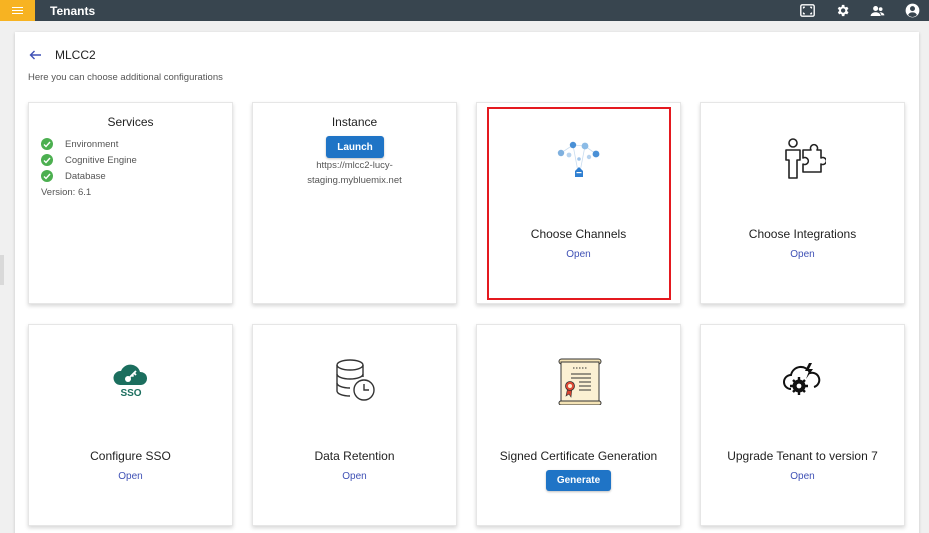 This screenshot has height=533, width=929. Describe the element at coordinates (66, 192) in the screenshot. I see `version-label: Version: 6.1` at that location.